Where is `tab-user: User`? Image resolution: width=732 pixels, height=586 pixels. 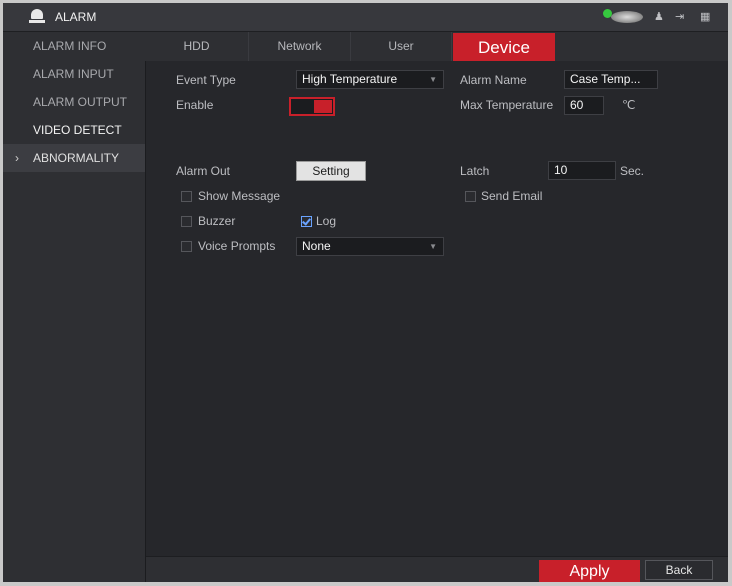
tab-user: User is located at coordinates (401, 46).